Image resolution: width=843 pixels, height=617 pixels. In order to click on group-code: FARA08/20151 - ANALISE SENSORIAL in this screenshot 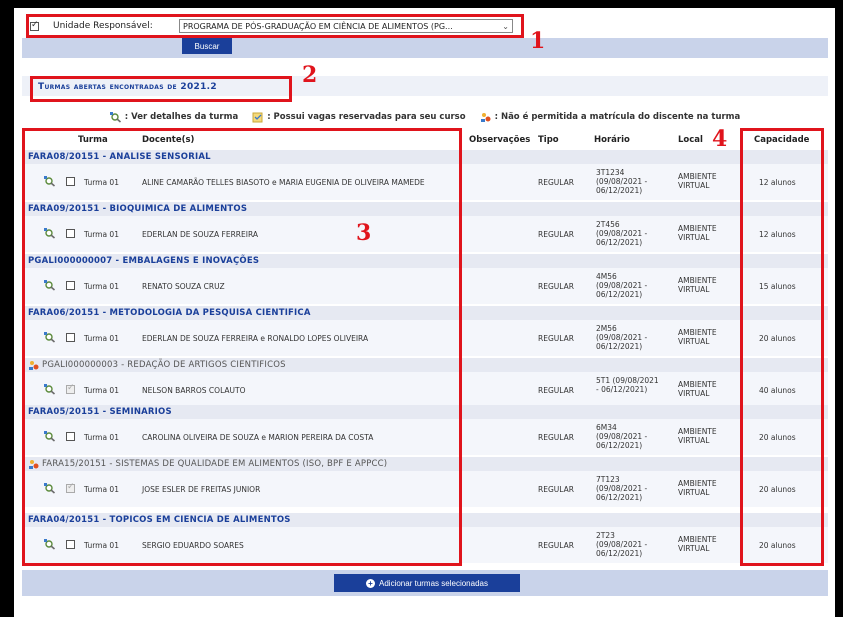, I will do `click(119, 157)`.